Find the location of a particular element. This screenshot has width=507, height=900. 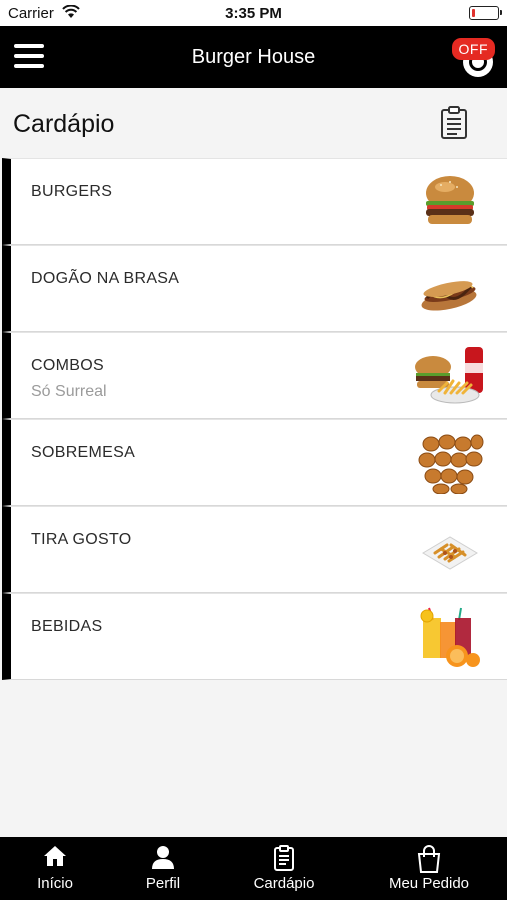

store-status-button: OFF is located at coordinates (470, 56).